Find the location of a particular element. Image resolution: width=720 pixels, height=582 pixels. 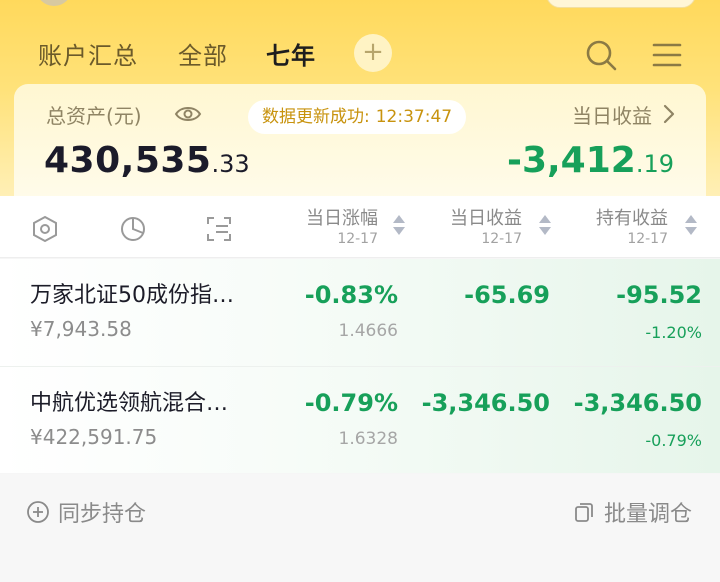

chevron-right-icon is located at coordinates (669, 114).